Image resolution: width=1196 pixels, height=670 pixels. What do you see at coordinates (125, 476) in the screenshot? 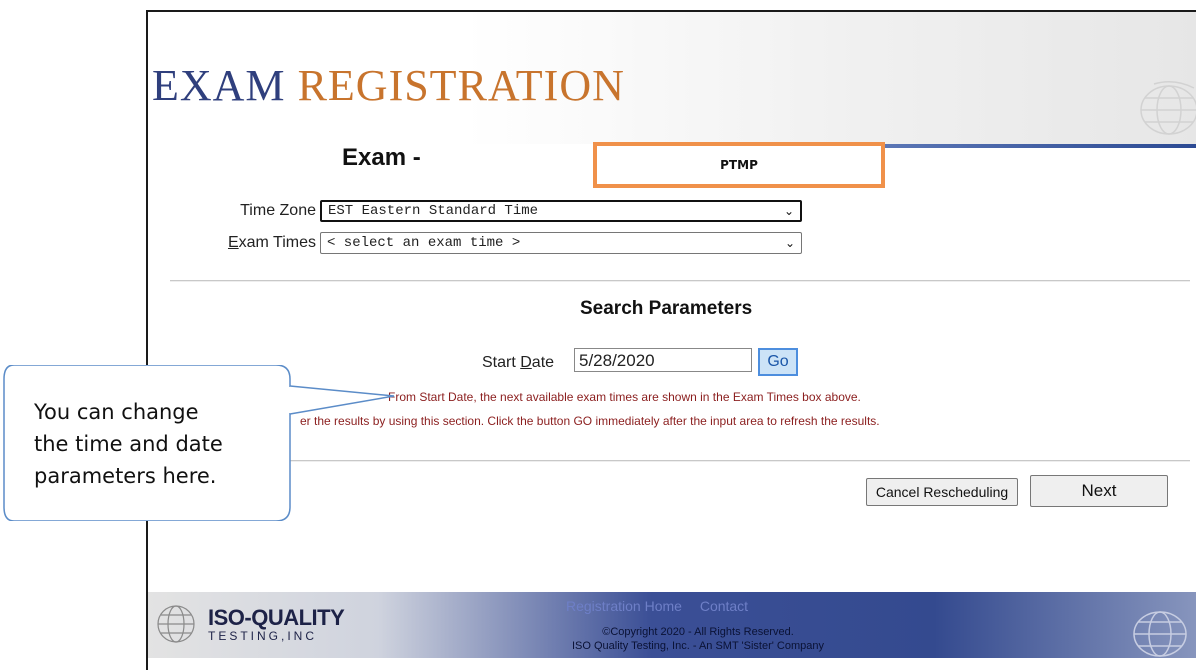
I see `callout-line3: parameters here.` at bounding box center [125, 476].